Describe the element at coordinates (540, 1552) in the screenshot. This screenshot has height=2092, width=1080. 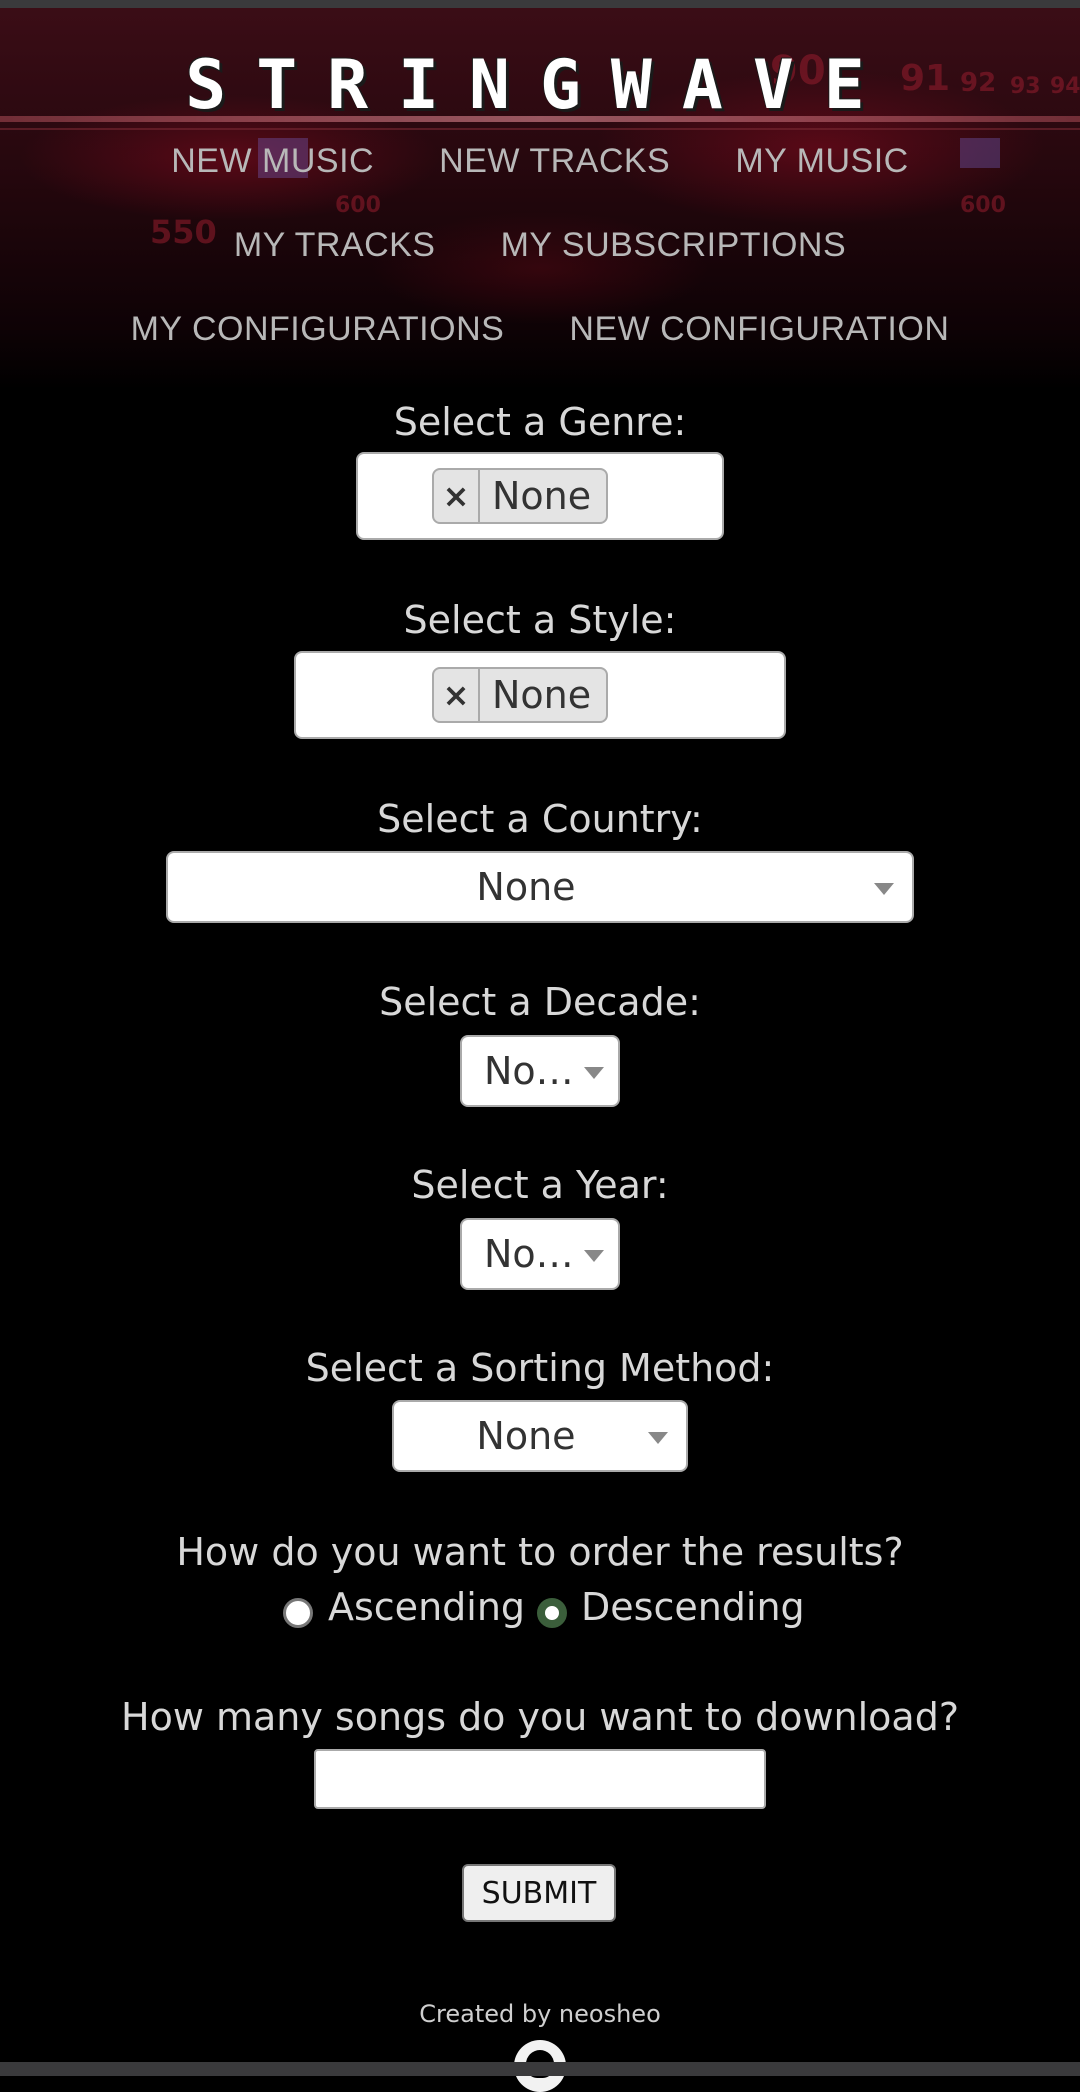
I see `order-question: How do you want to order the results?` at that location.